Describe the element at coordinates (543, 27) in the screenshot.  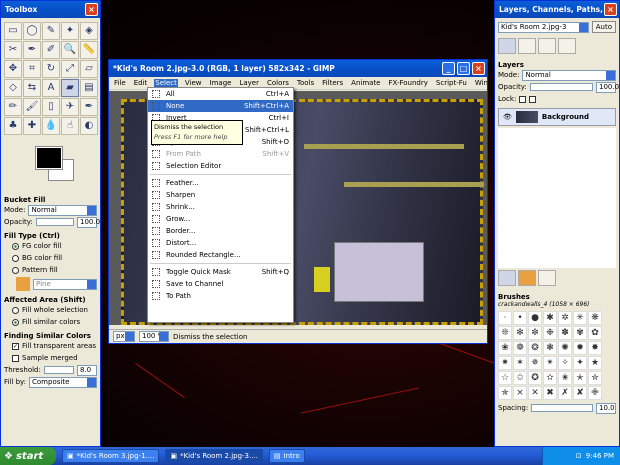
I see `image-combo: Kid's Room 2.jpg-3` at that location.